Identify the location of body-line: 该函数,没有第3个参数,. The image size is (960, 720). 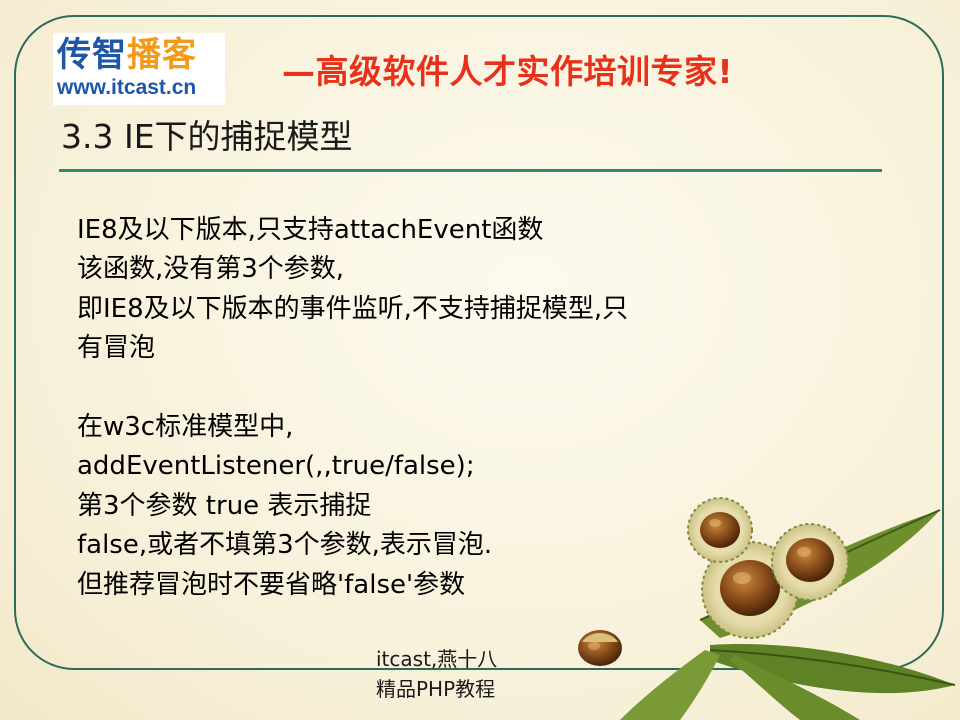
(211, 269).